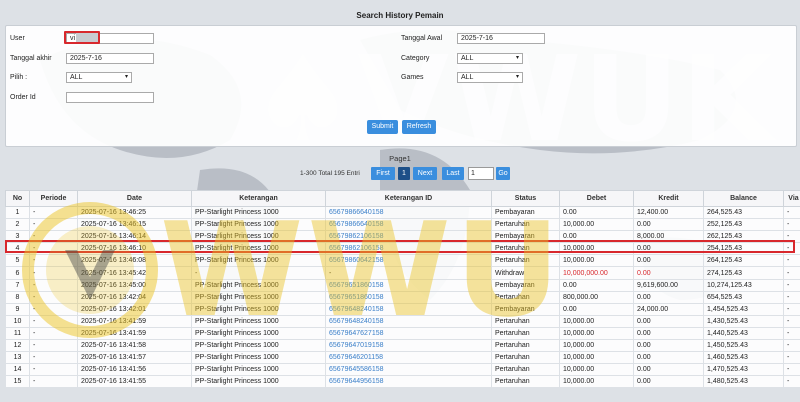 This screenshot has width=800, height=402. What do you see at coordinates (134, 198) in the screenshot?
I see `col-header-date: Date` at bounding box center [134, 198].